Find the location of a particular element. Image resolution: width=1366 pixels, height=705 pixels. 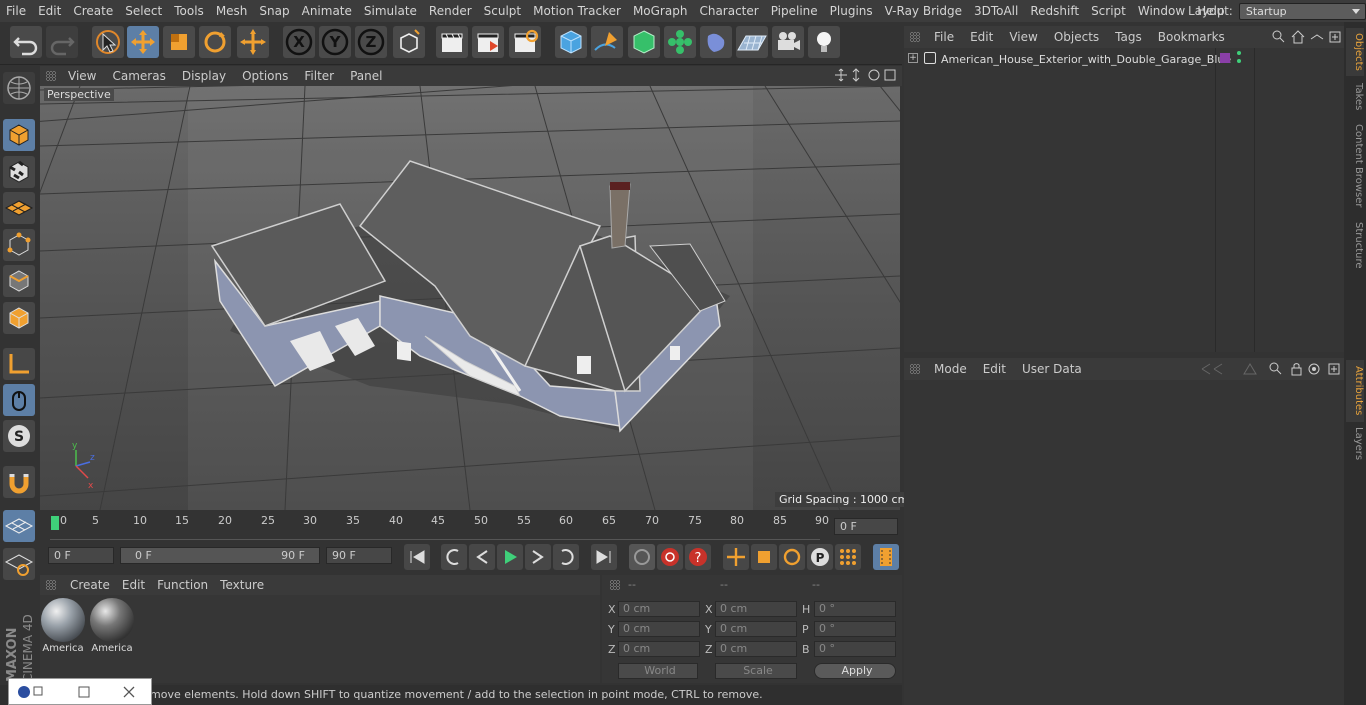

snap-toggle-button is located at coordinates (19, 482).